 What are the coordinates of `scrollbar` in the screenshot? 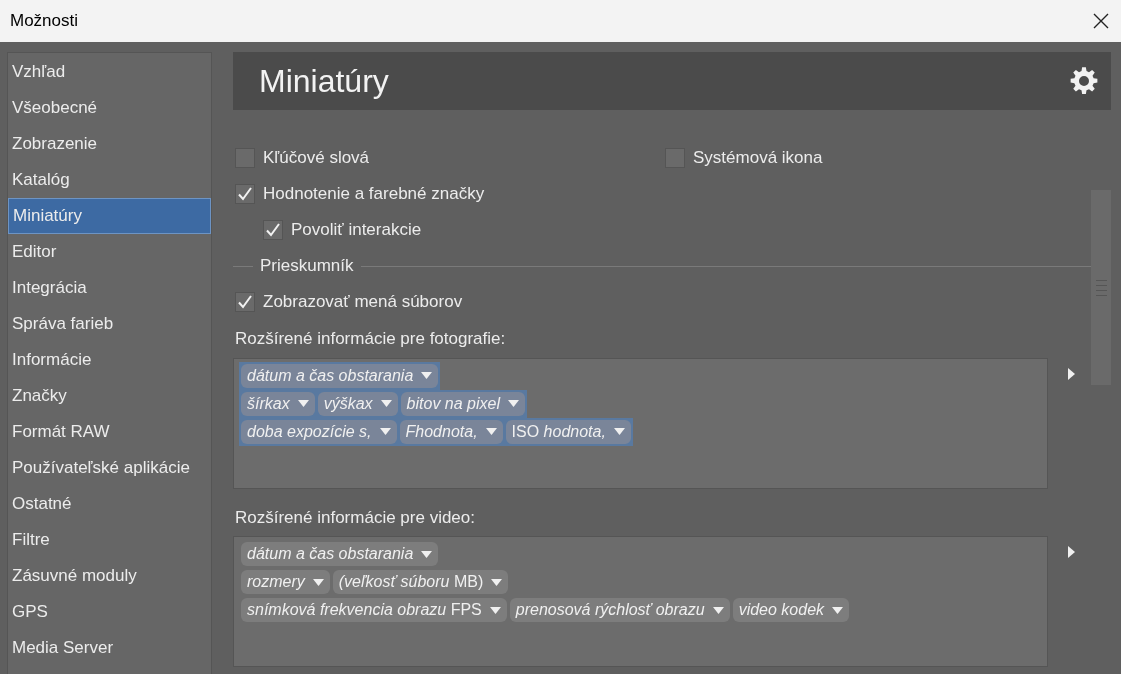 It's located at (1101, 287).